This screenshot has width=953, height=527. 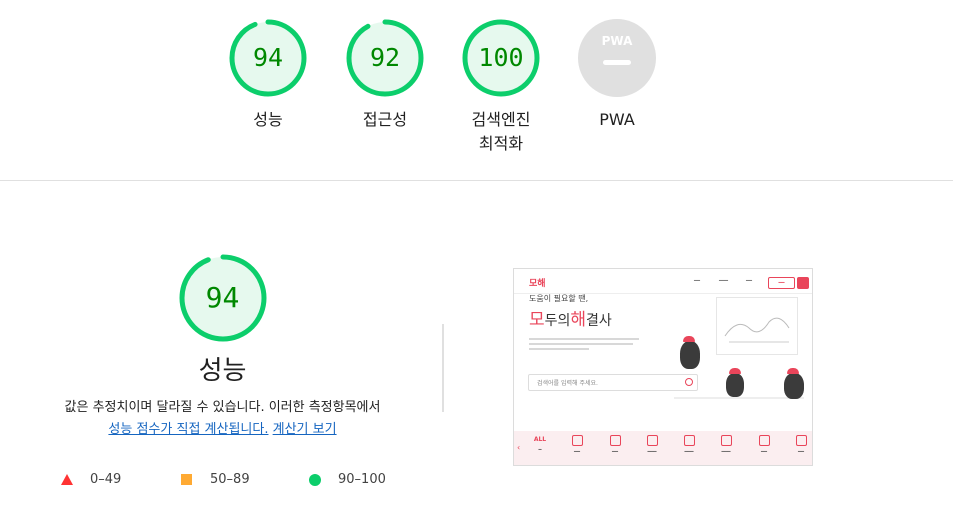 I want to click on performance-score: 94, so click(x=222, y=297).